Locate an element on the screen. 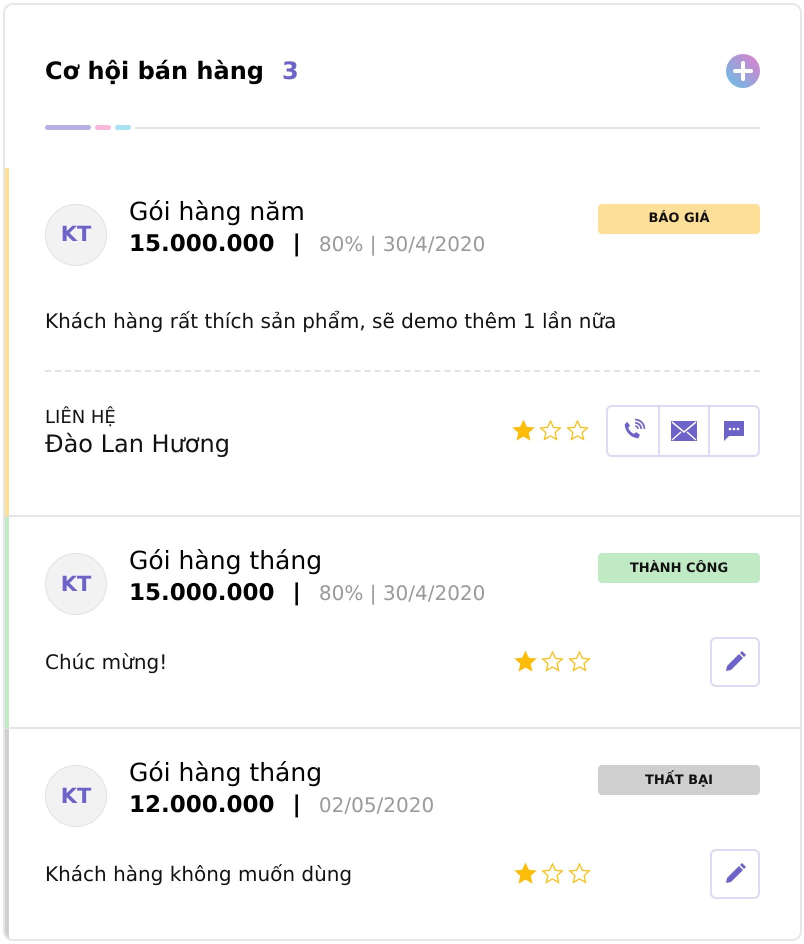 This screenshot has height=944, width=804. section-title: Cơ hội bán hàng is located at coordinates (154, 71).